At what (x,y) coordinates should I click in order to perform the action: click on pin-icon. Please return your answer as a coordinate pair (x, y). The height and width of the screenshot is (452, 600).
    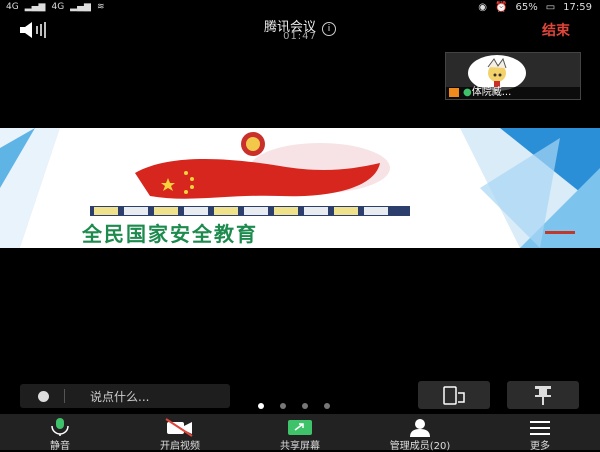
    Looking at the image, I should click on (543, 395).